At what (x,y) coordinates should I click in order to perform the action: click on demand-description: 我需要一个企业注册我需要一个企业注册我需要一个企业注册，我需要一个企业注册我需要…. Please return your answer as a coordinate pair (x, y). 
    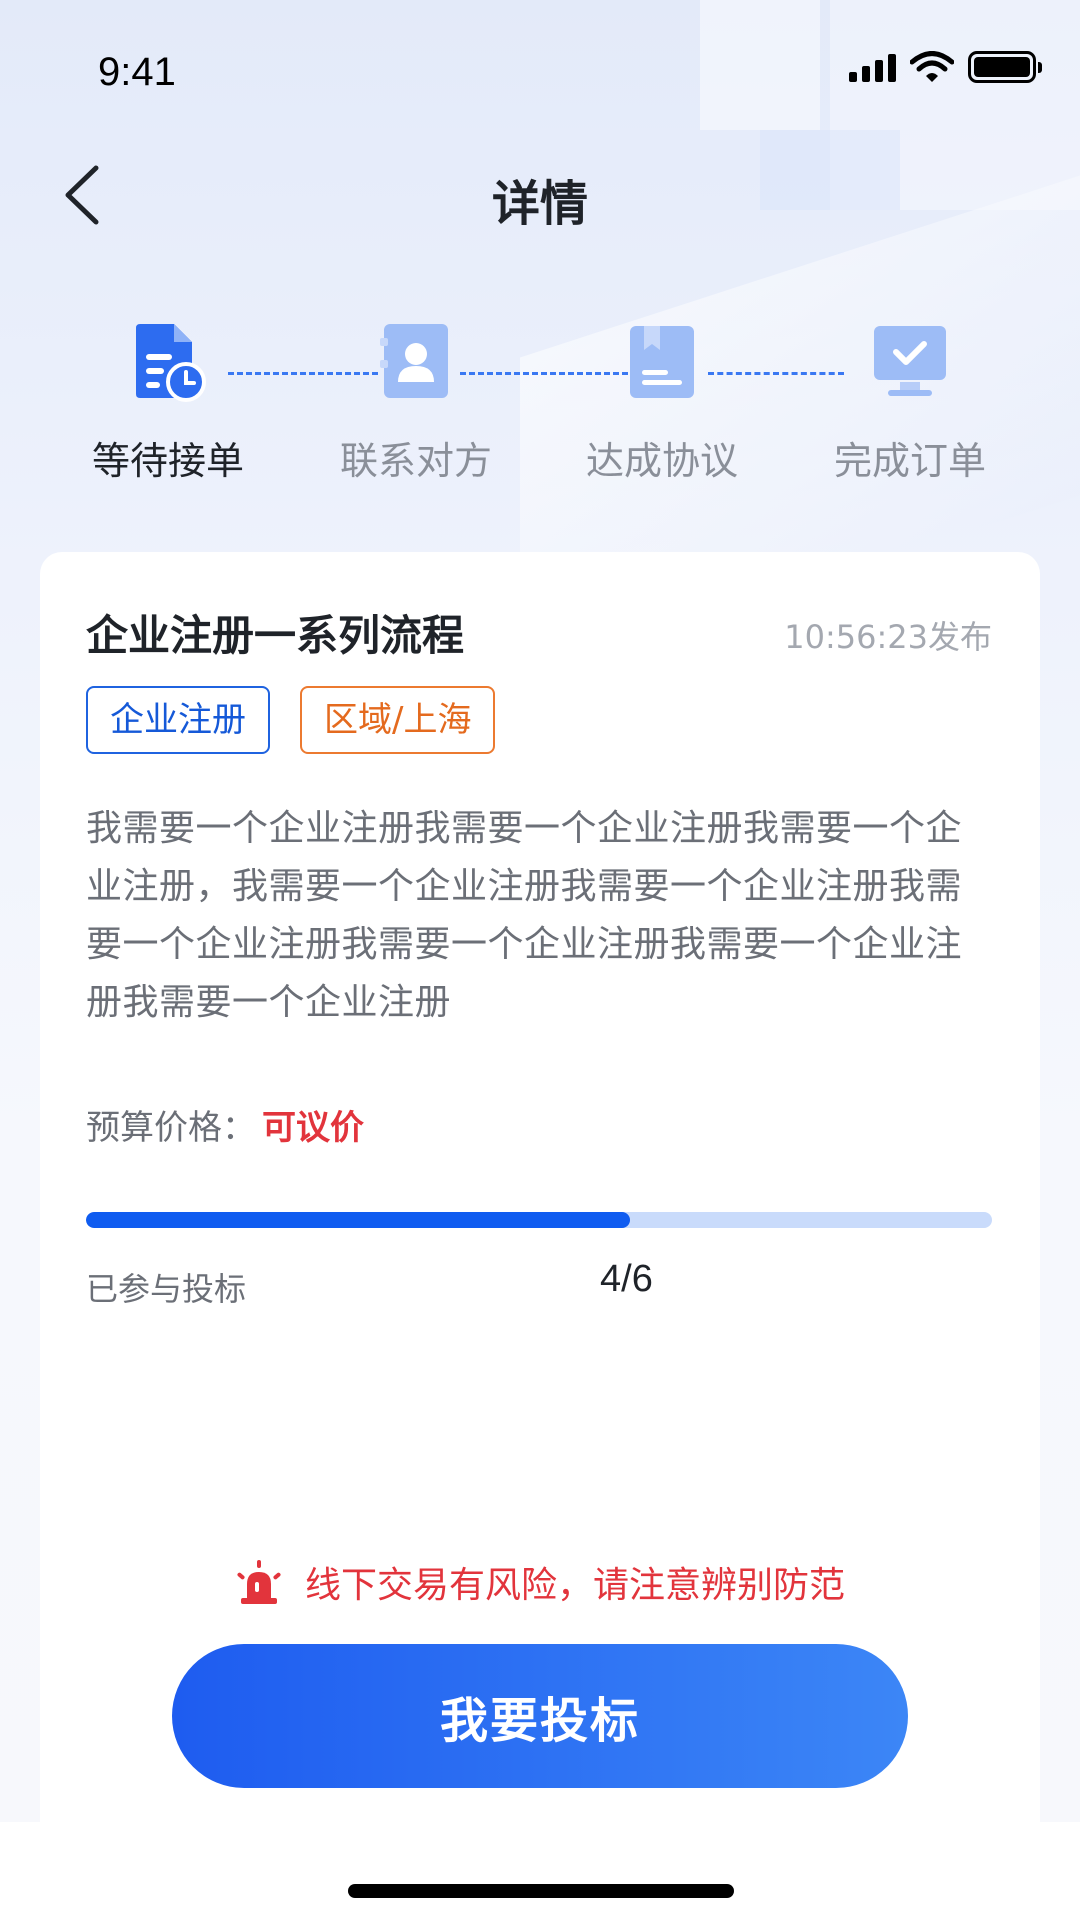
    Looking at the image, I should click on (524, 915).